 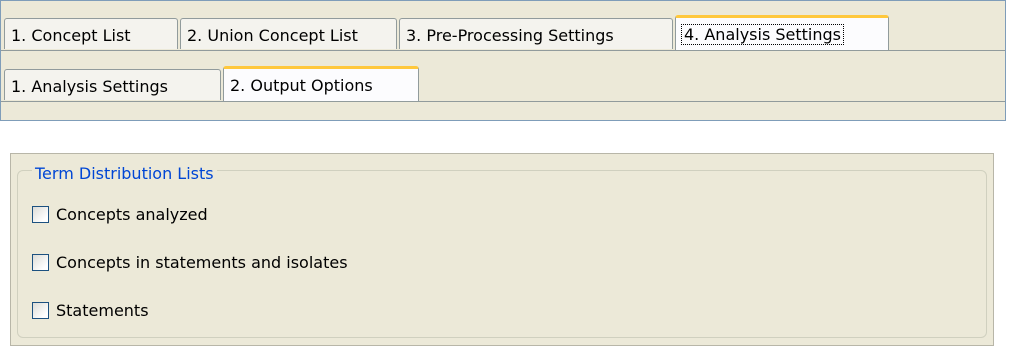 I want to click on tab-pre-processing-settings: 3. Pre-Processing Settings, so click(x=536, y=33).